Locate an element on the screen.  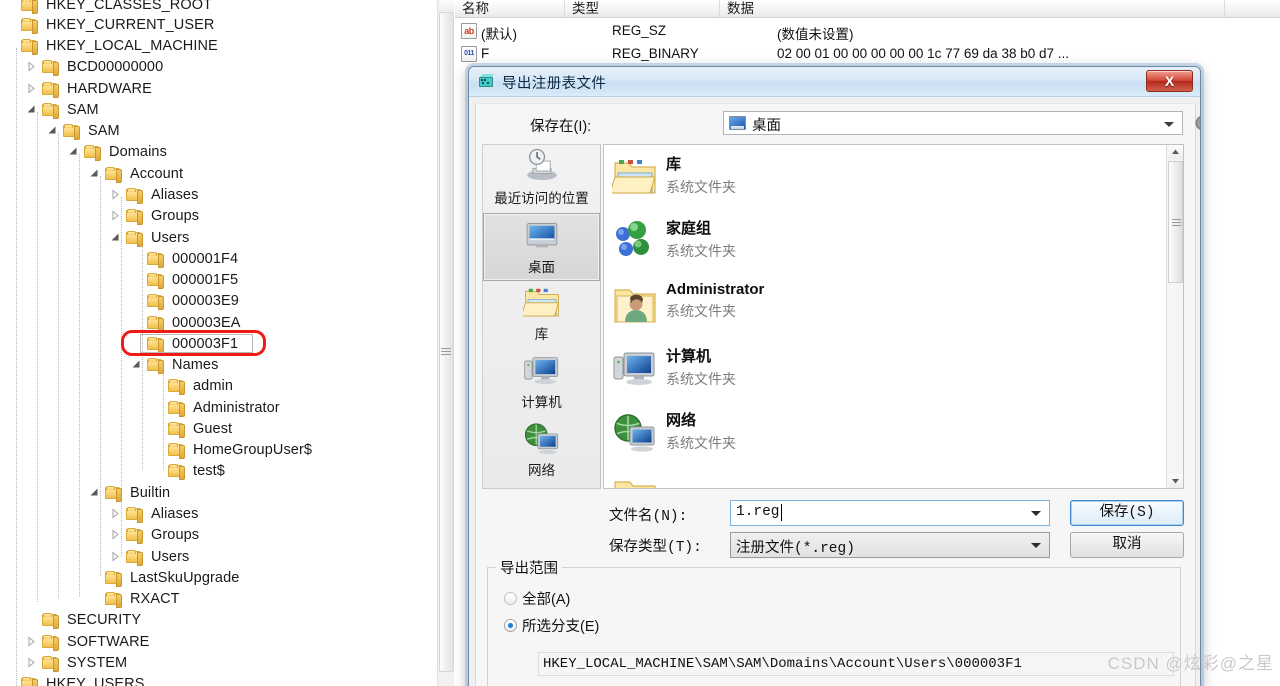
places-bar: 最近访问的位置 桌面库计算机 网络 is located at coordinates (541, 316).